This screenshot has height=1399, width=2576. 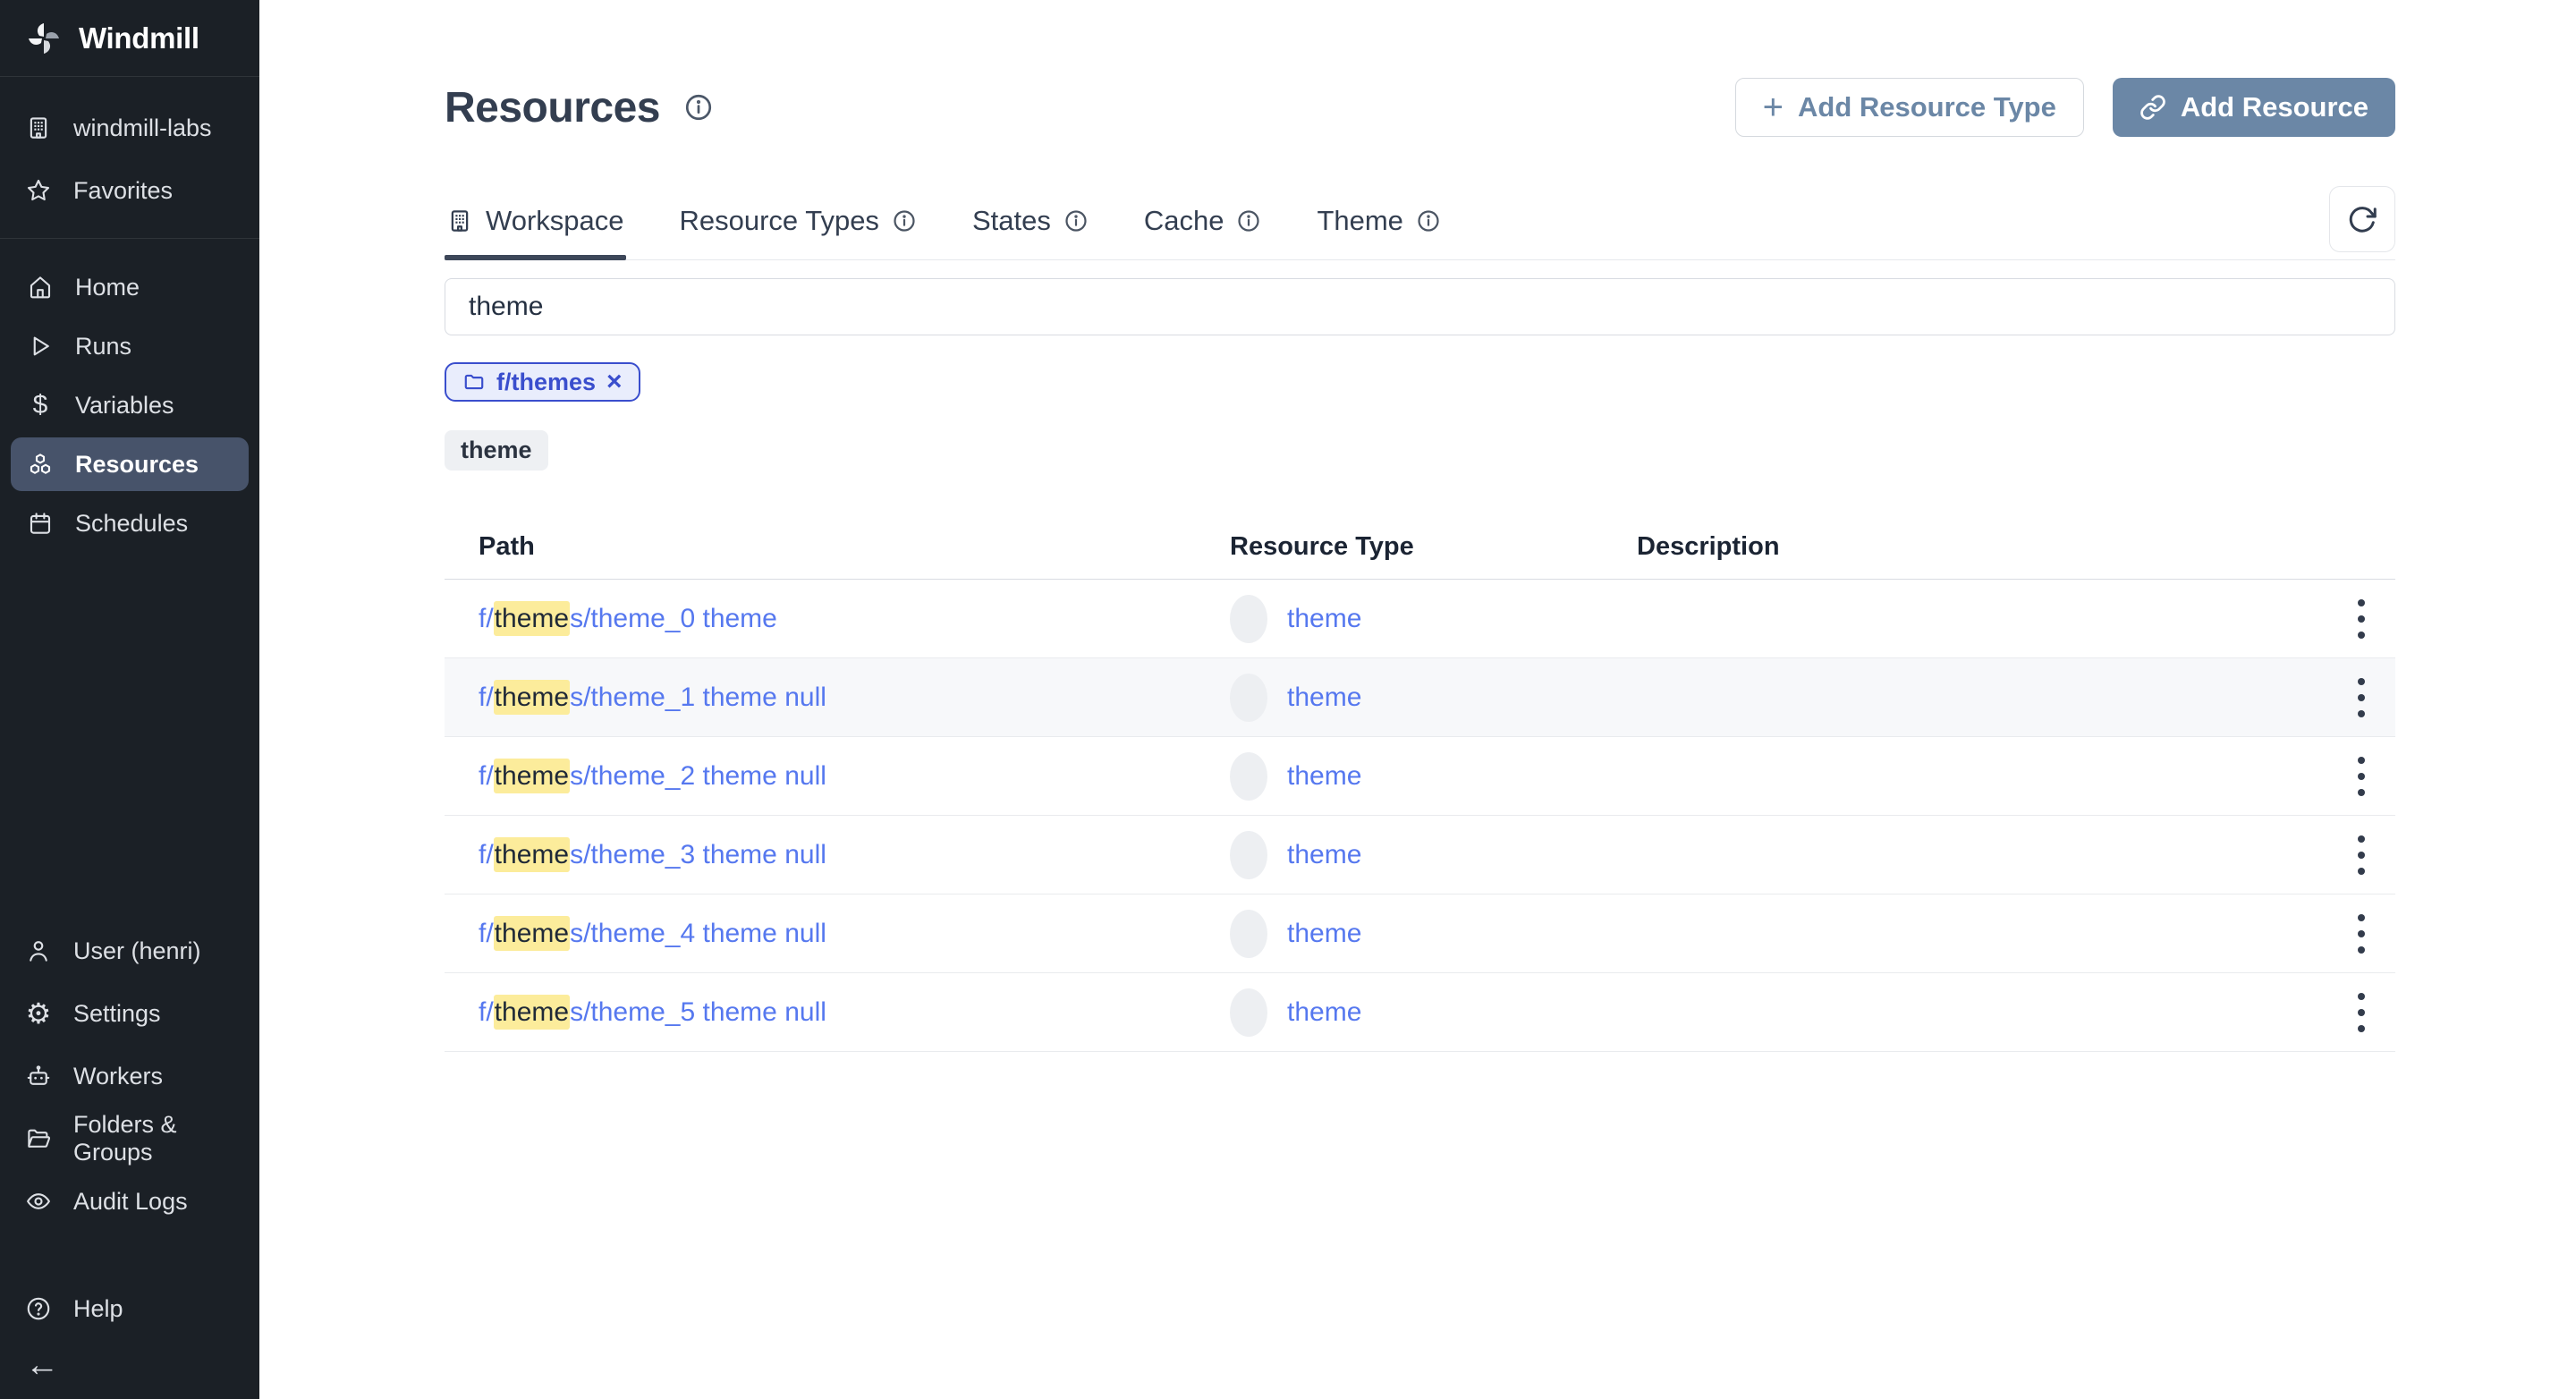 What do you see at coordinates (1420, 934) in the screenshot?
I see `table-row: f/themes/theme_4 theme null theme` at bounding box center [1420, 934].